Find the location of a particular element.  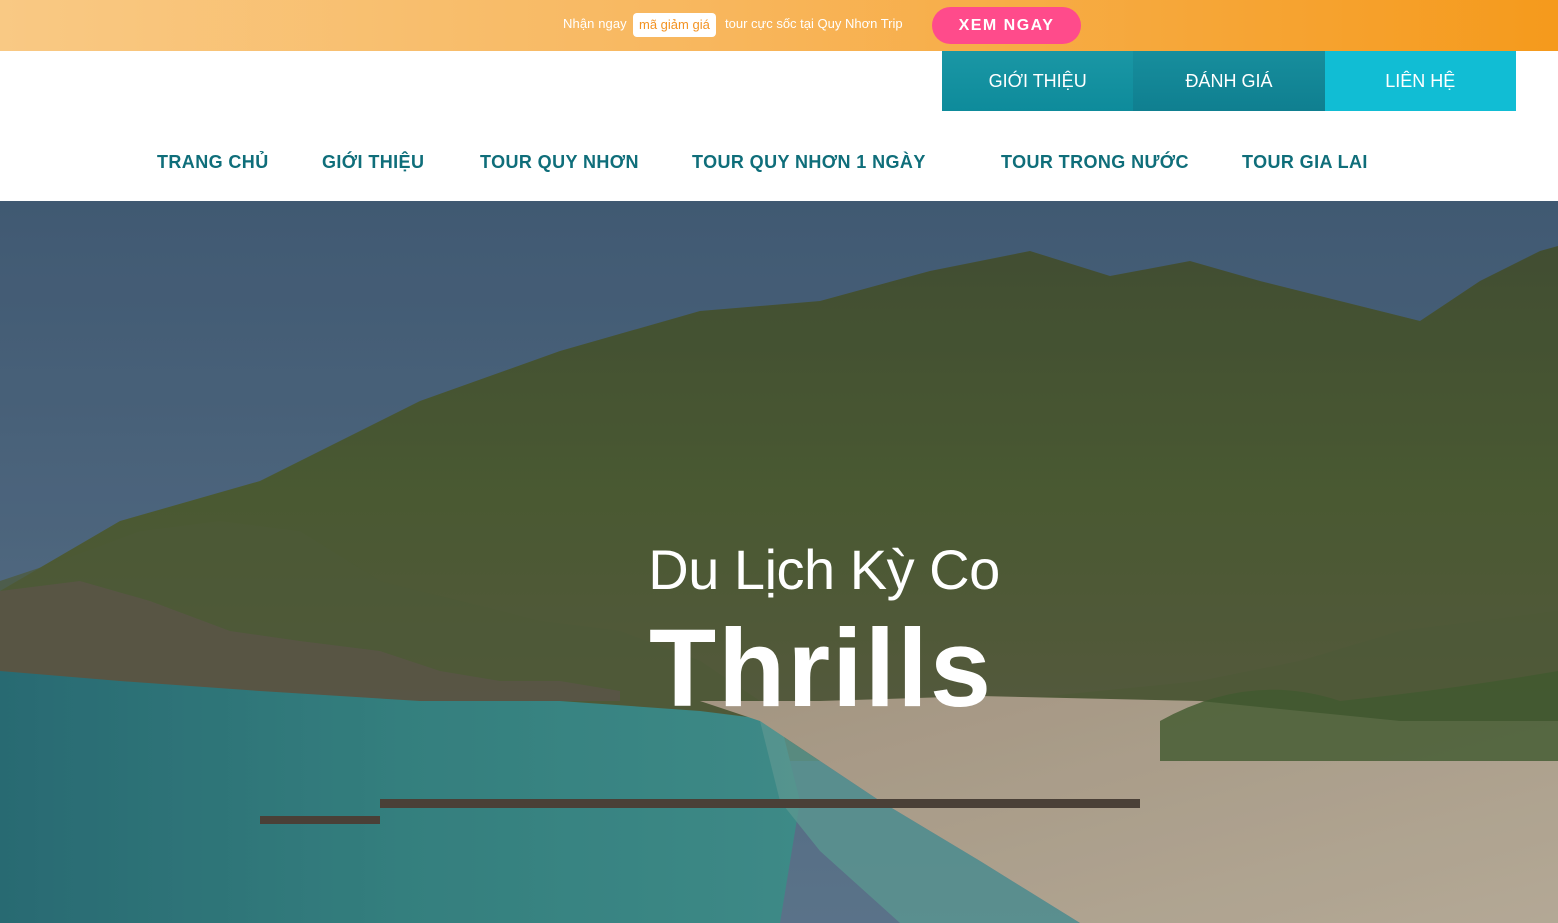

top-tabs: GIỚI THIỆU ĐÁNH GIÁ LIÊN HỆ is located at coordinates (1229, 81).